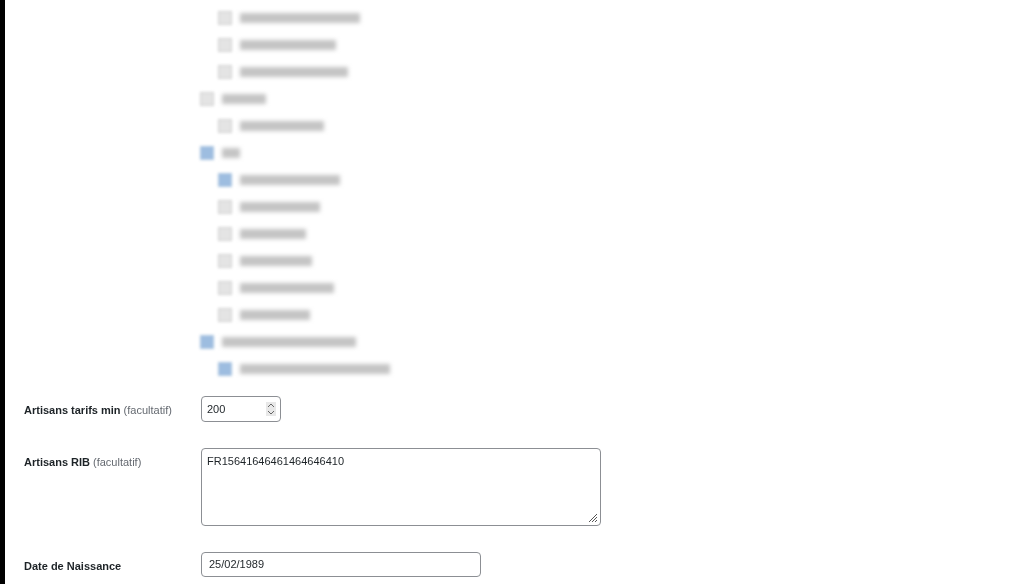 The width and height of the screenshot is (1022, 584). I want to click on spinner-icon, so click(271, 409).